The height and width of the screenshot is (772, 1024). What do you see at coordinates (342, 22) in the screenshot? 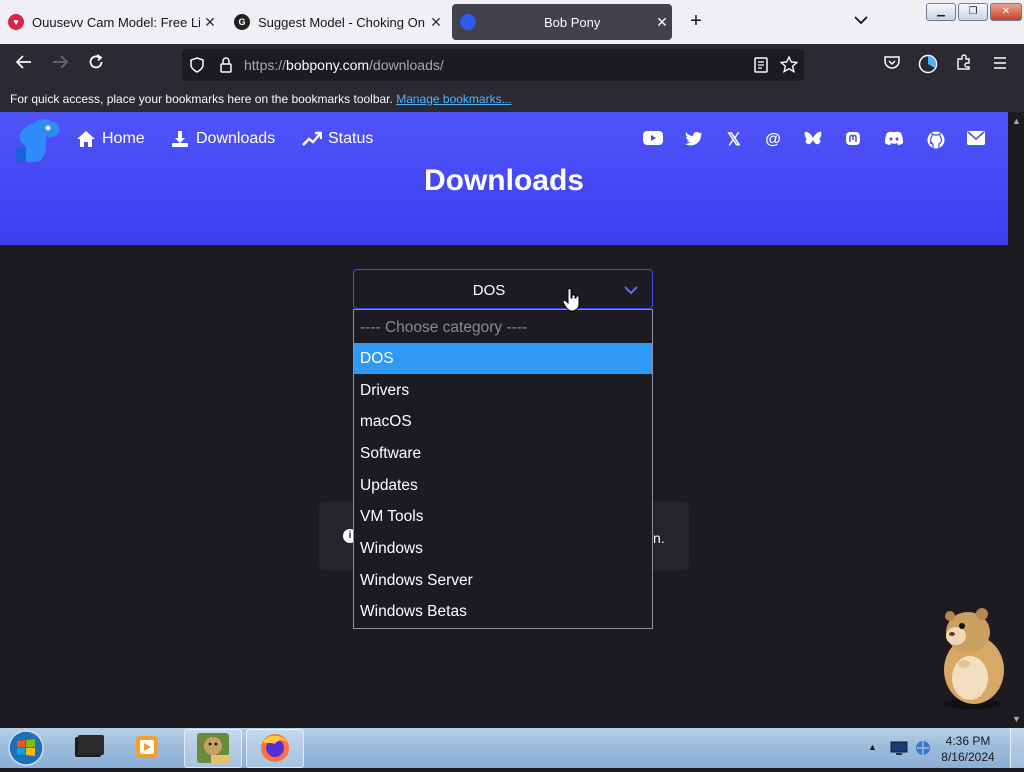
I see `tab-title: Suggest Model - Choking On I` at bounding box center [342, 22].